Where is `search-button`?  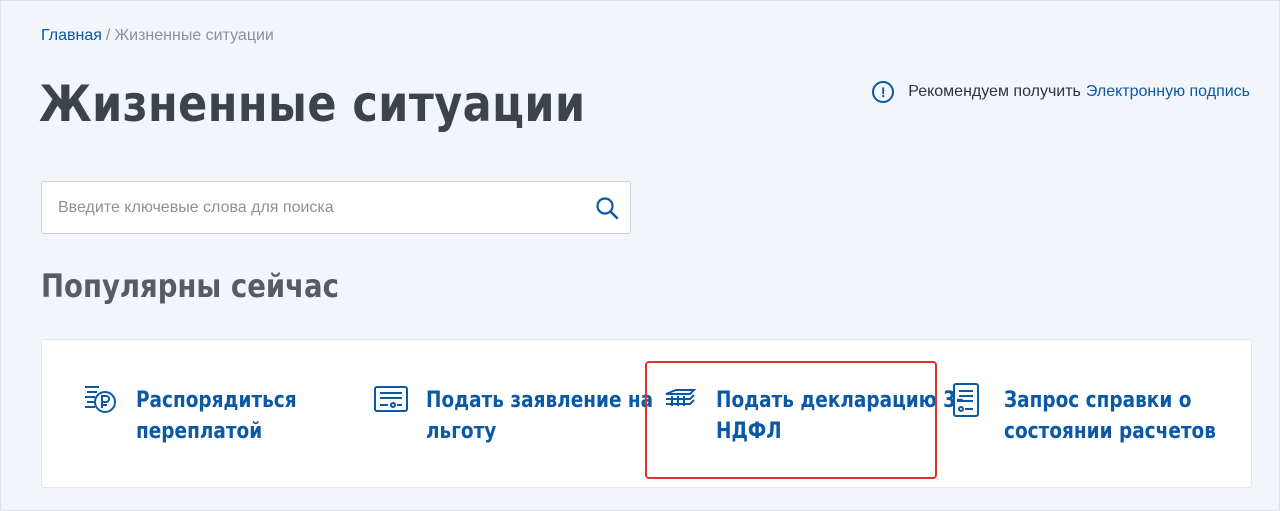
search-button is located at coordinates (607, 207).